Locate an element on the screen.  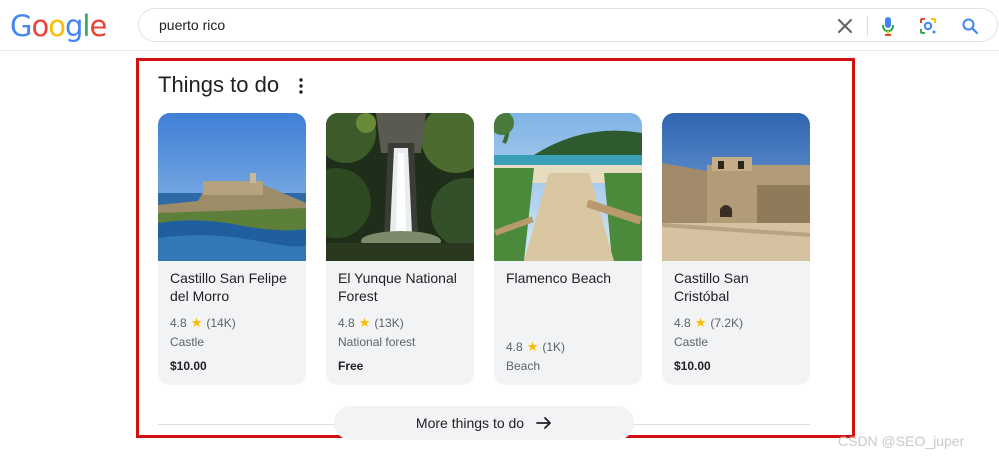
logo-letter-o2: o is located at coordinates (57, 26).